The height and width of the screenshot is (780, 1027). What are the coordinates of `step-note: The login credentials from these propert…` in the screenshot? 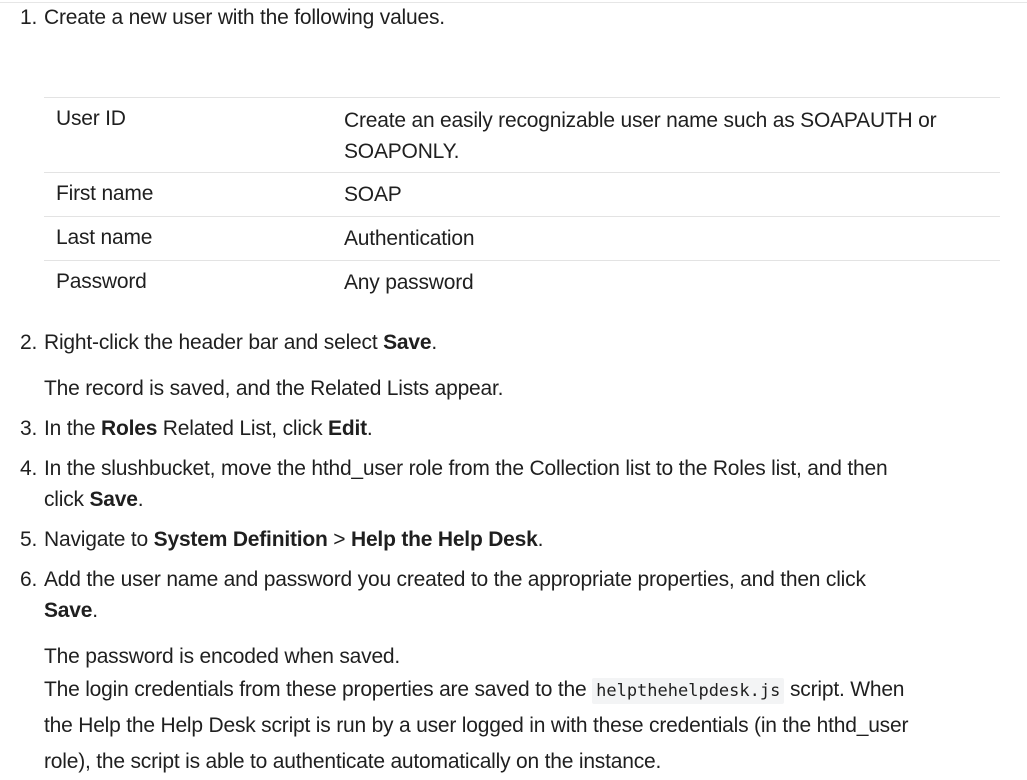 It's located at (474, 691).